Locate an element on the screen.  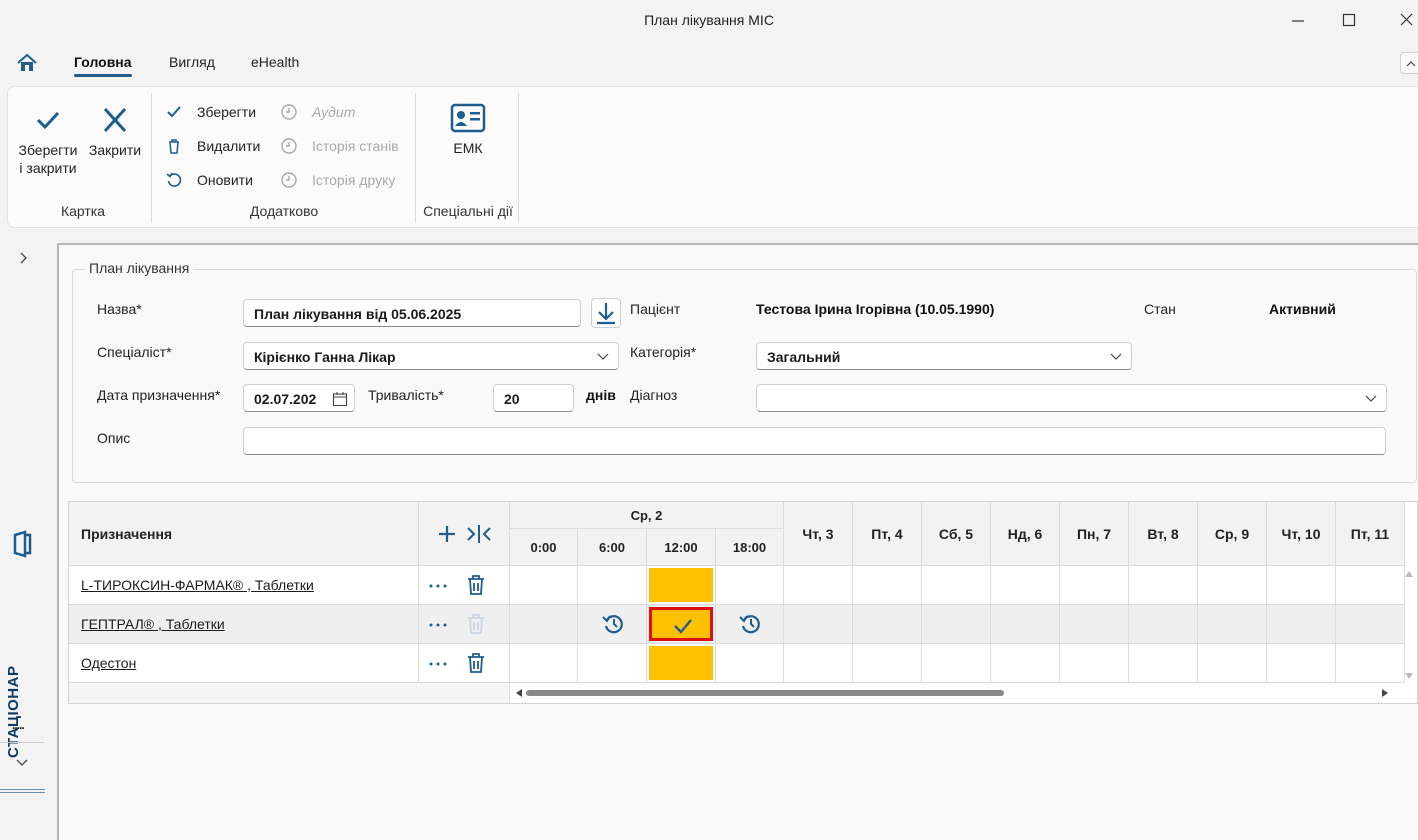
collapse-ribbon-button is located at coordinates (1409, 63).